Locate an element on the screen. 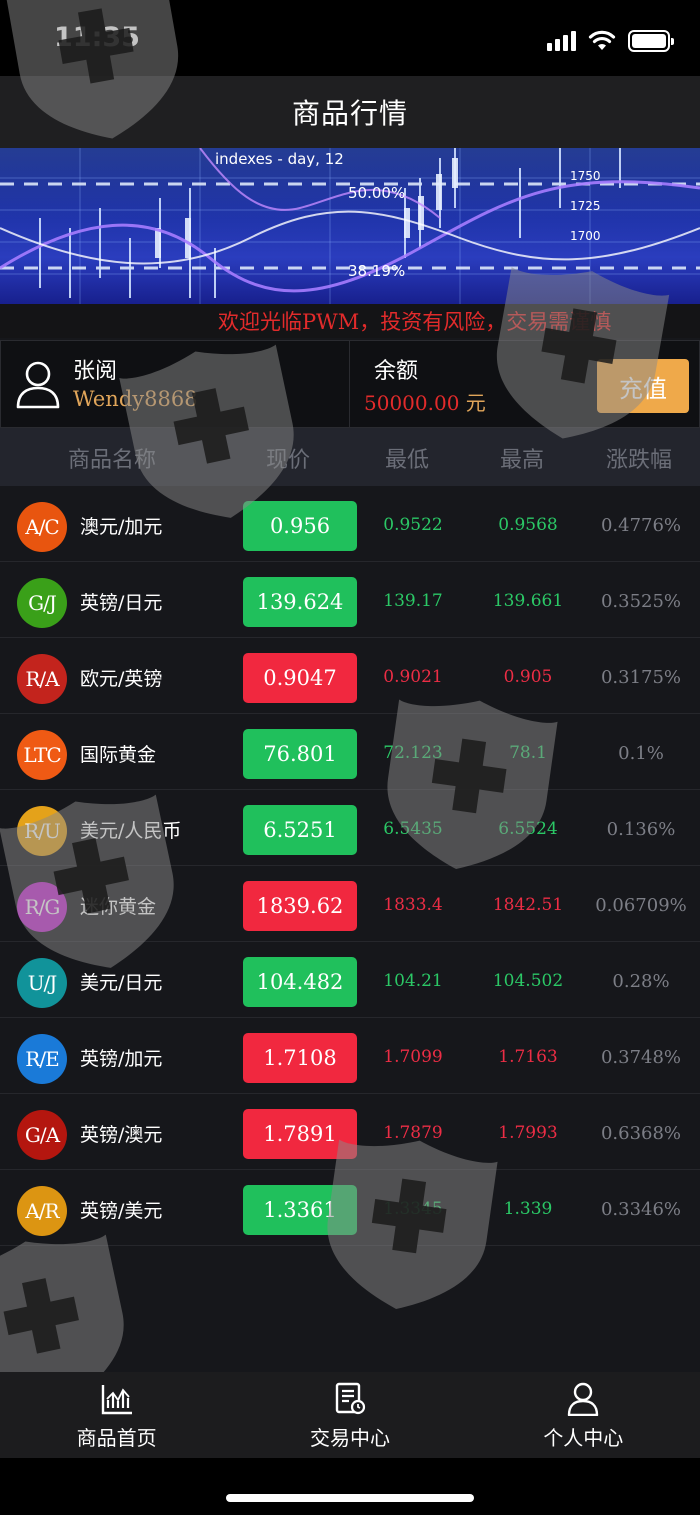 The height and width of the screenshot is (1515, 700). current-price-button: 104.482 is located at coordinates (300, 982).